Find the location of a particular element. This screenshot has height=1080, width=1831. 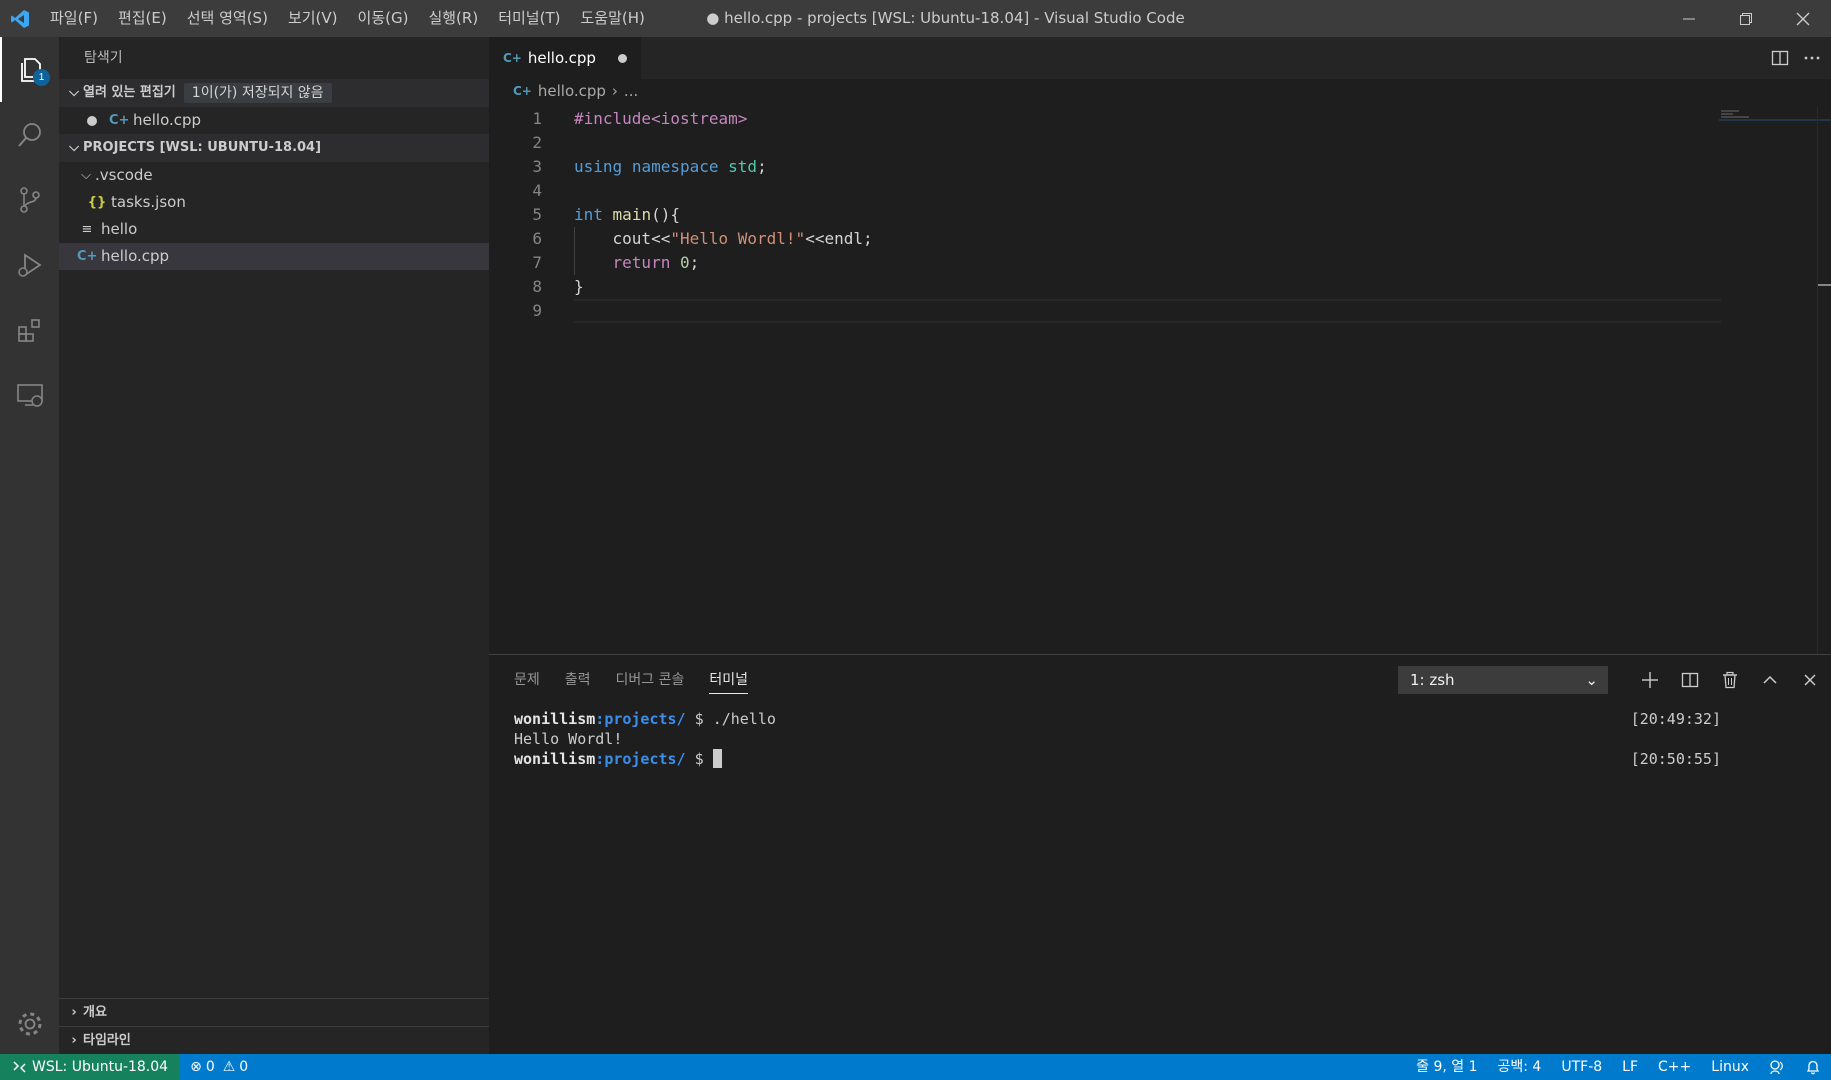

tab-output: 출력 is located at coordinates (578, 680).